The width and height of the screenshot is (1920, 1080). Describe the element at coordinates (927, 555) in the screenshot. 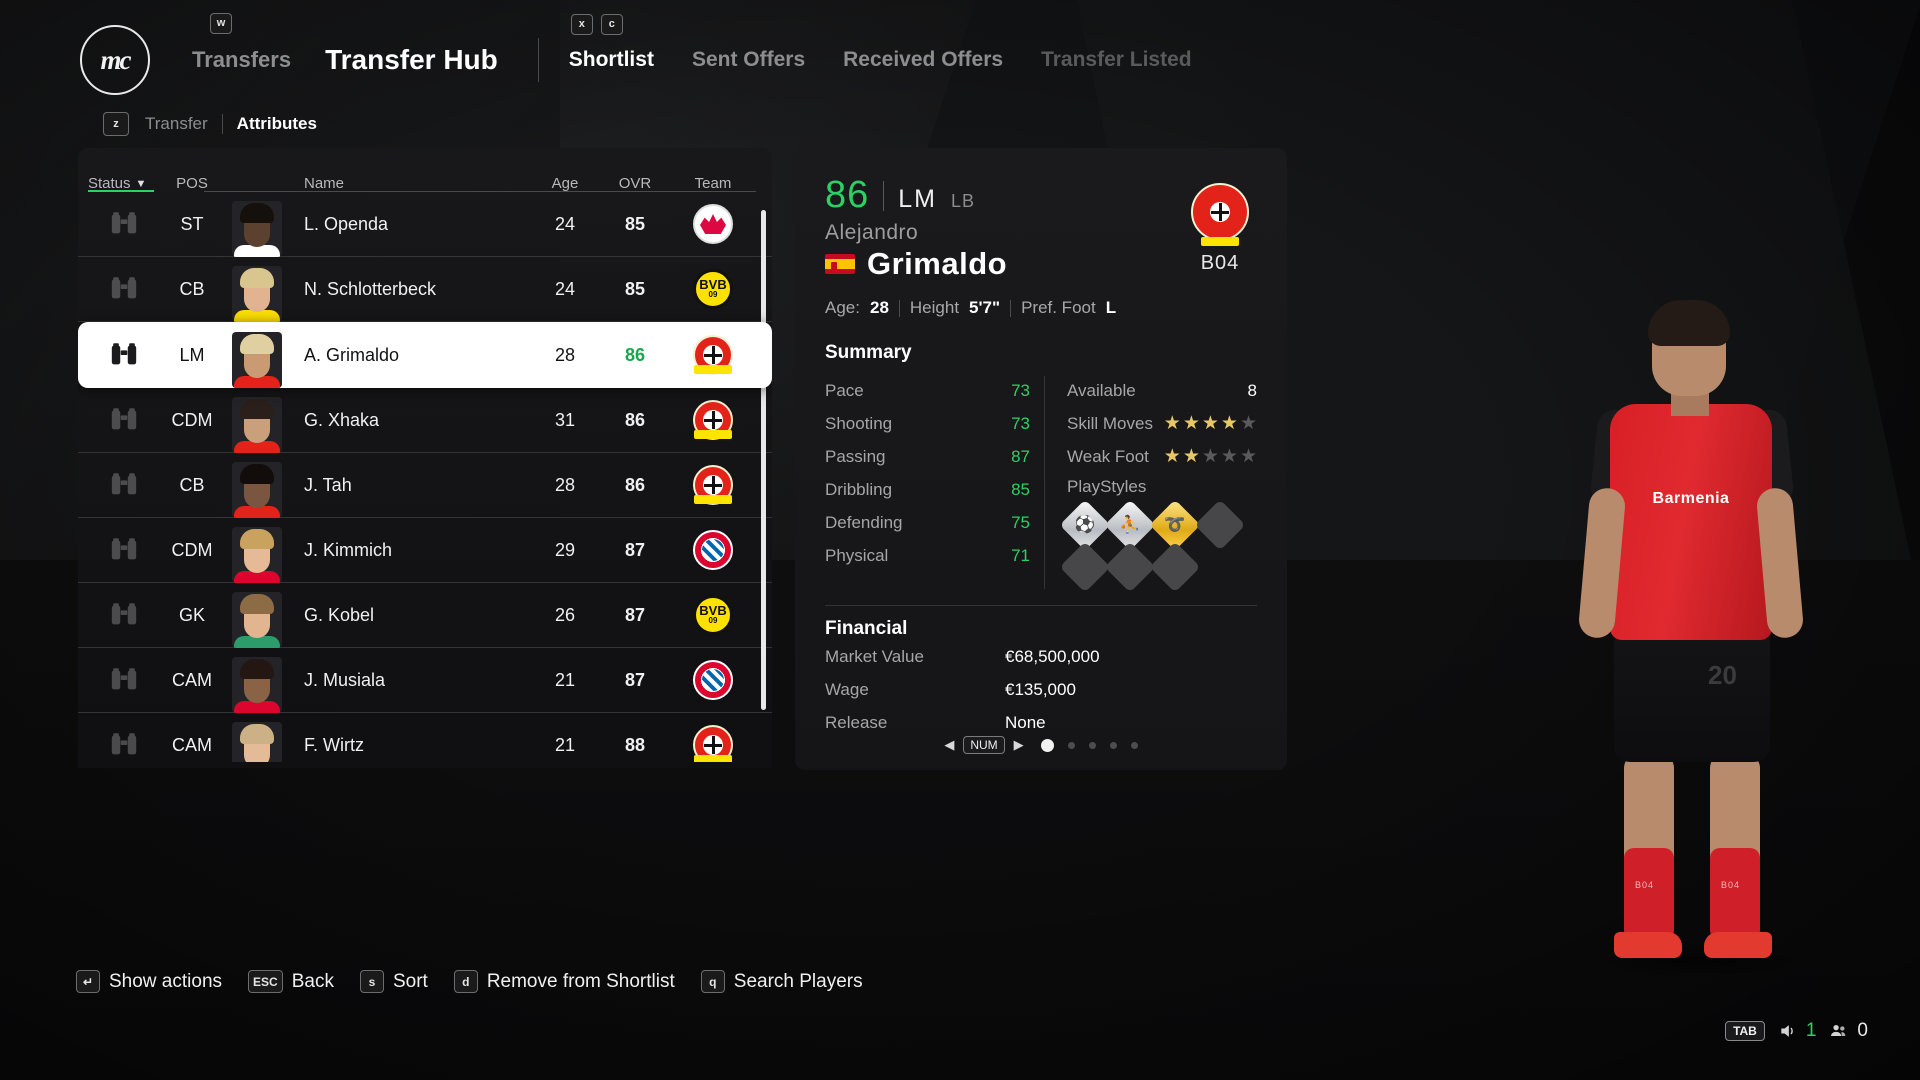

I see `attribute-row: Physical 71` at that location.